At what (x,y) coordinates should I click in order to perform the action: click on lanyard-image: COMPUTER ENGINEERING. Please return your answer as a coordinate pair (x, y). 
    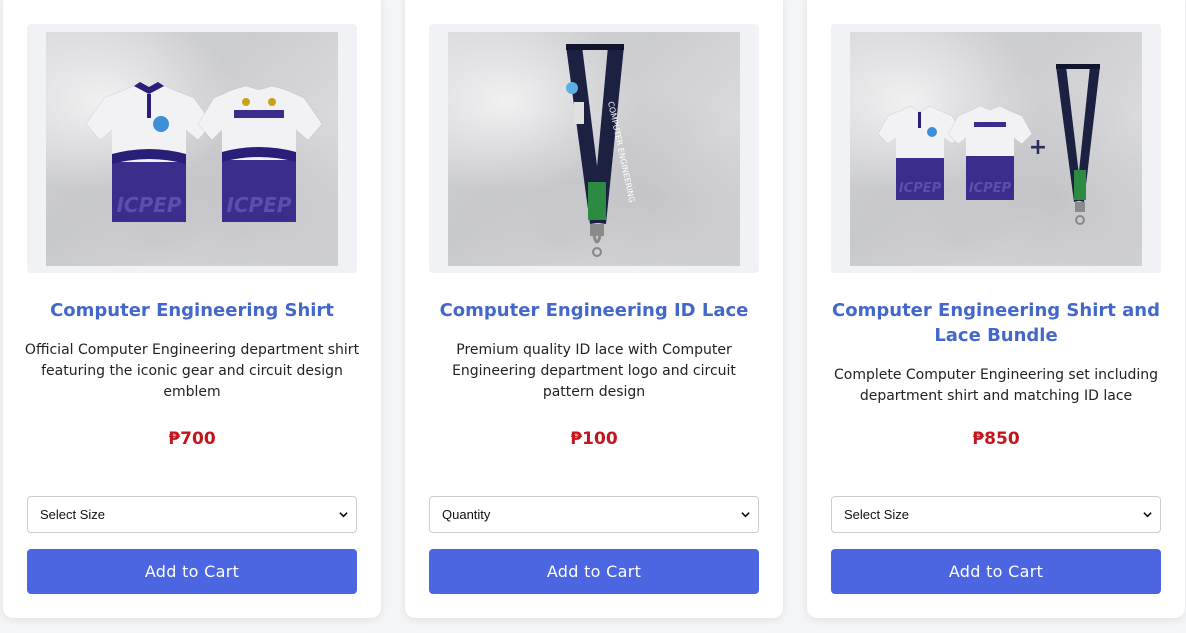
    Looking at the image, I should click on (594, 149).